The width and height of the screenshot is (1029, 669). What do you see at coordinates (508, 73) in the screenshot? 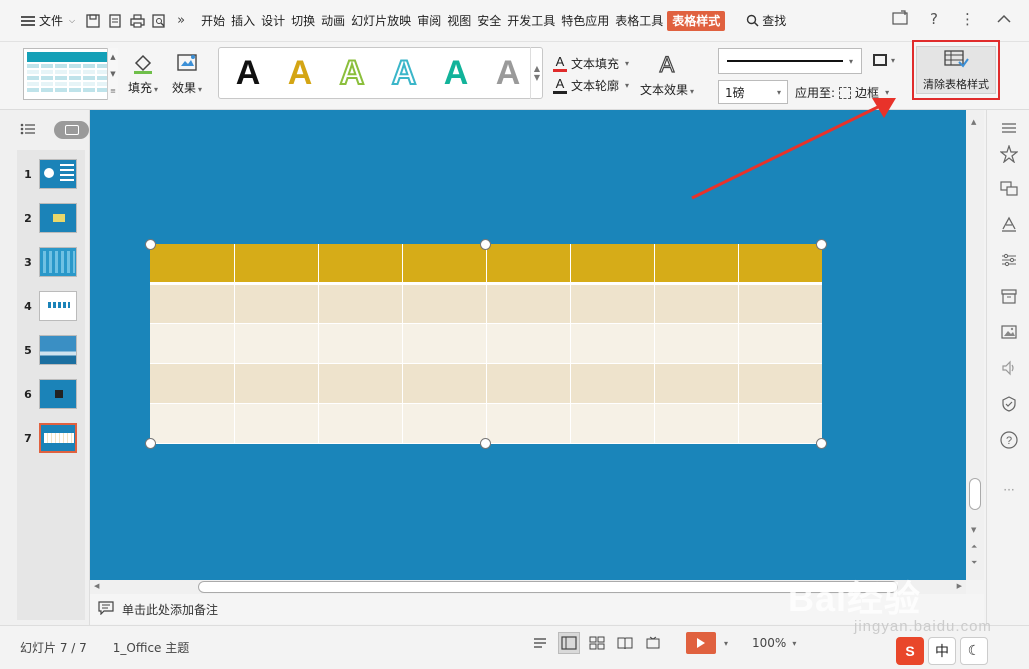
I see `wordart-style-6: A` at bounding box center [508, 73].